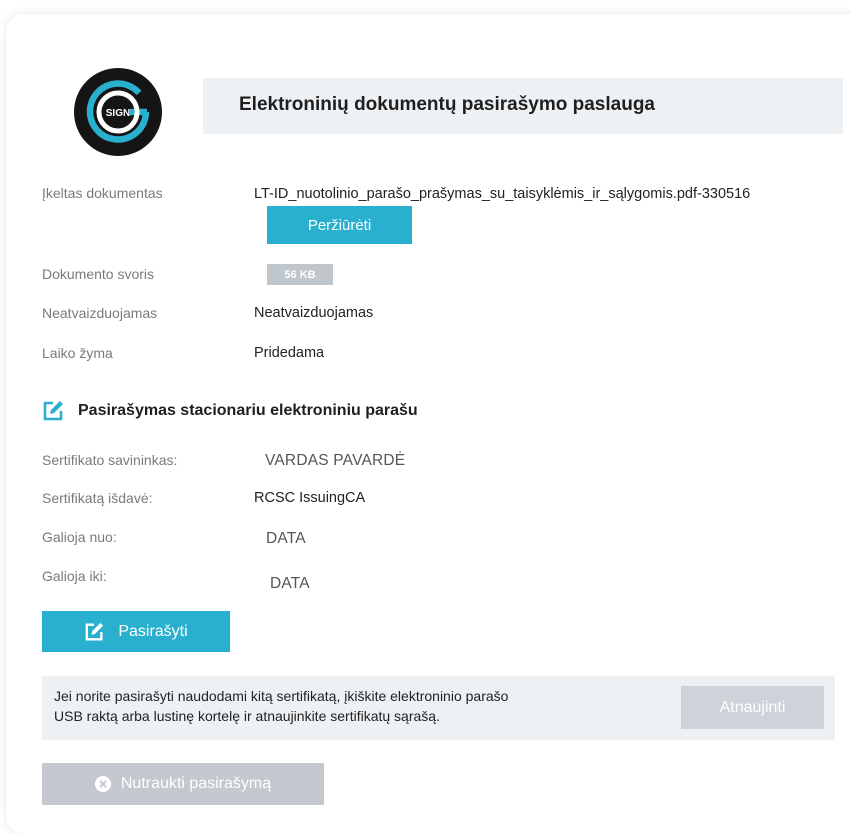 This screenshot has height=834, width=851. What do you see at coordinates (286, 538) in the screenshot?
I see `valid-from-value: DATA` at bounding box center [286, 538].